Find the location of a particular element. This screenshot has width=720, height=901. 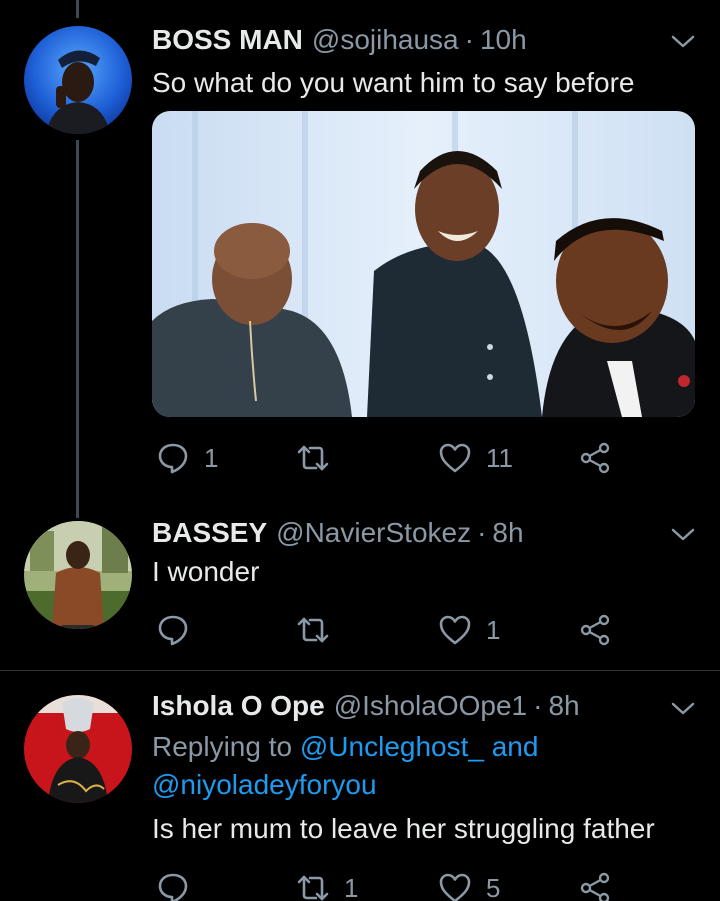

display-name: BOSS MAN is located at coordinates (227, 40).